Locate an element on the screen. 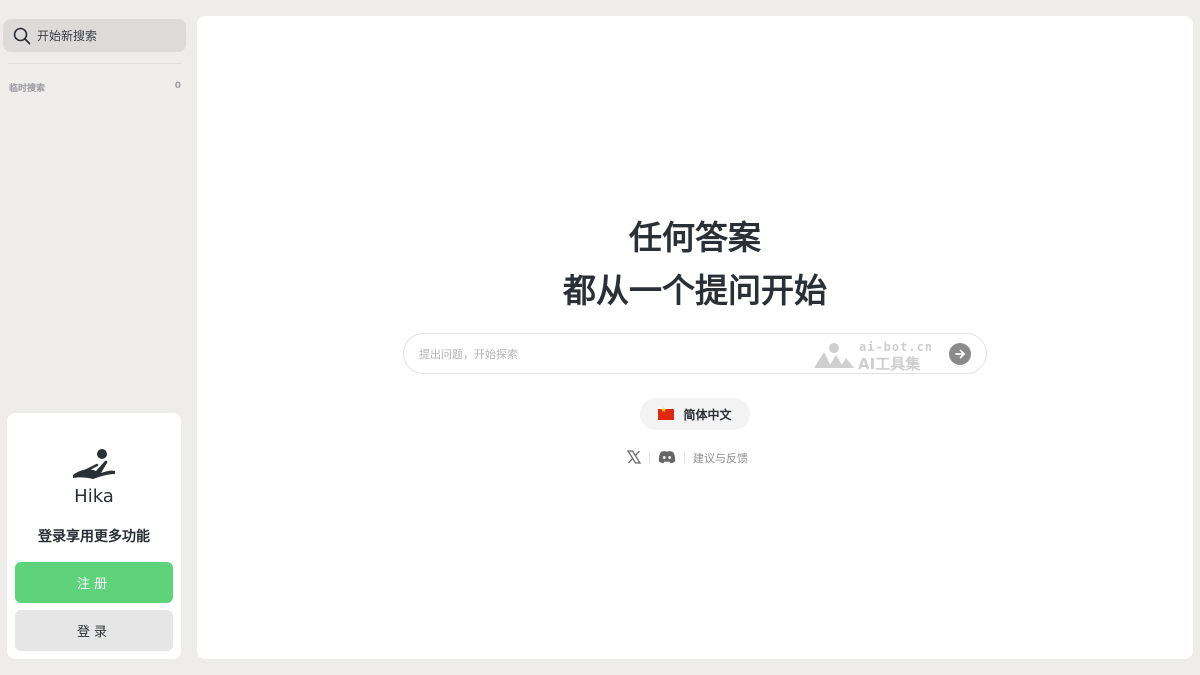 The height and width of the screenshot is (675, 1200). login-card: Hika 登录享用更多功能 注册 登录 is located at coordinates (94, 536).